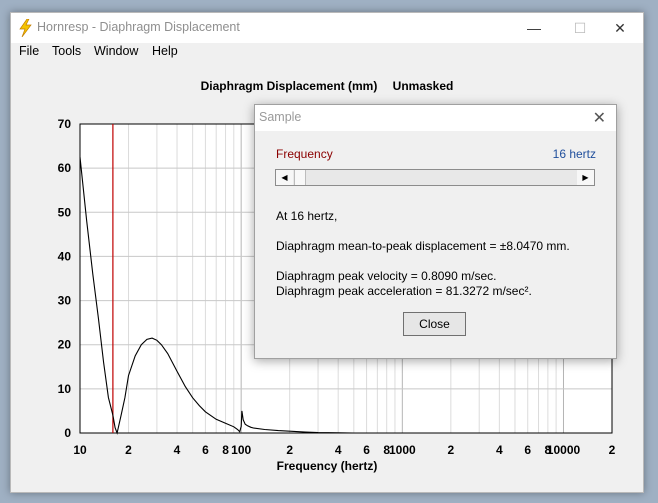  Describe the element at coordinates (138, 27) in the screenshot. I see `window-title: Hornresp - Diaphragm Displacement` at that location.